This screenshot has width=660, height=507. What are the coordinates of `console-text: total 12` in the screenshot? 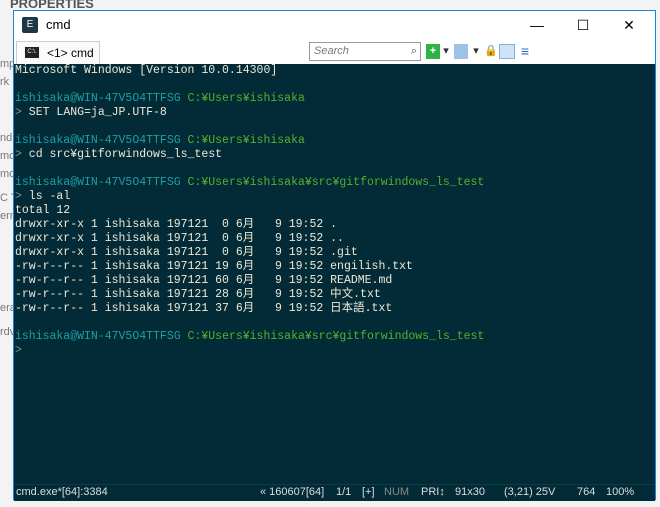 It's located at (43, 210).